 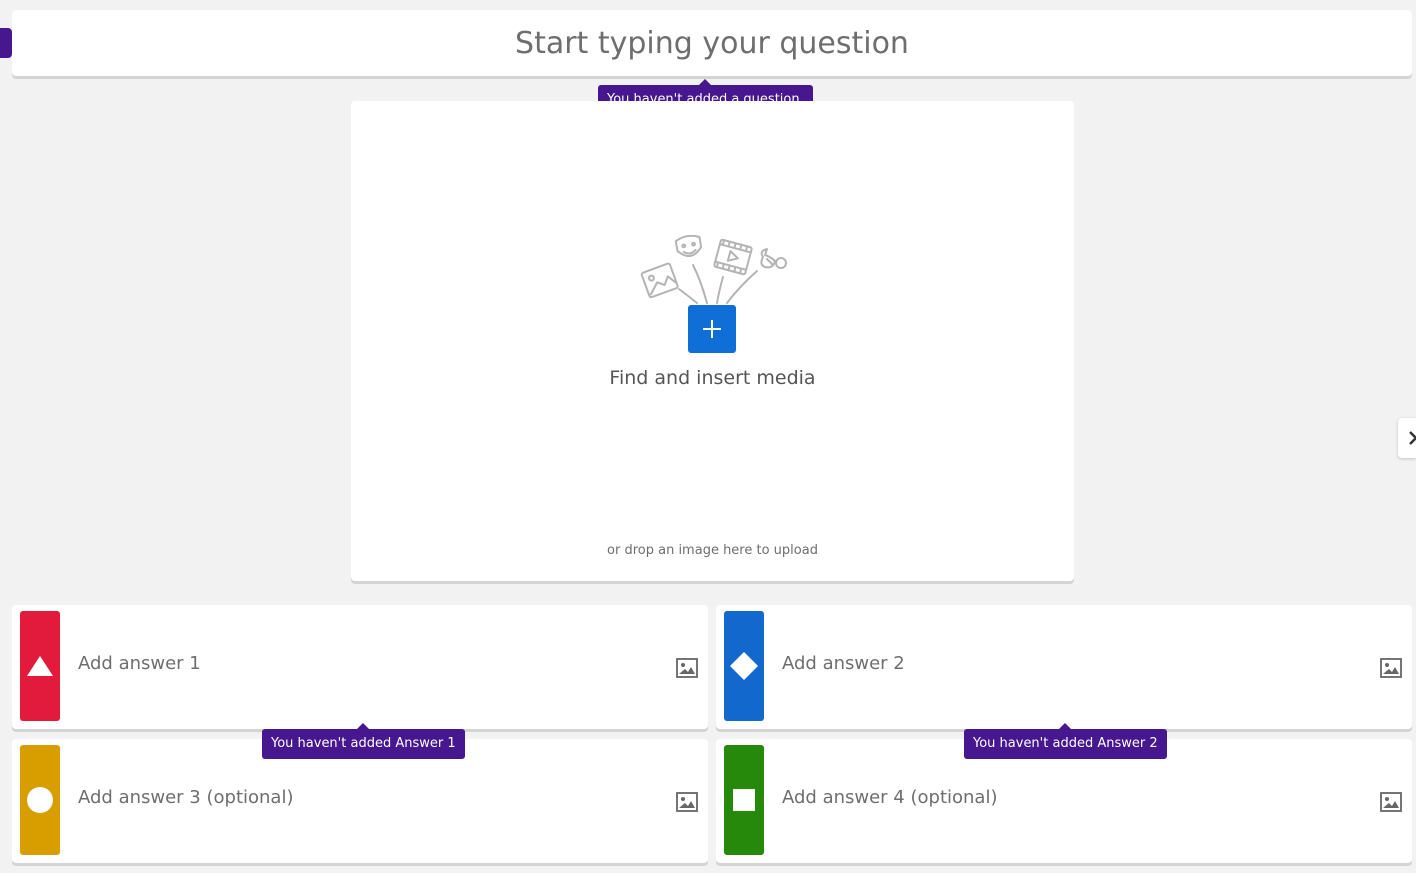 I want to click on triangle-icon, so click(x=40, y=666).